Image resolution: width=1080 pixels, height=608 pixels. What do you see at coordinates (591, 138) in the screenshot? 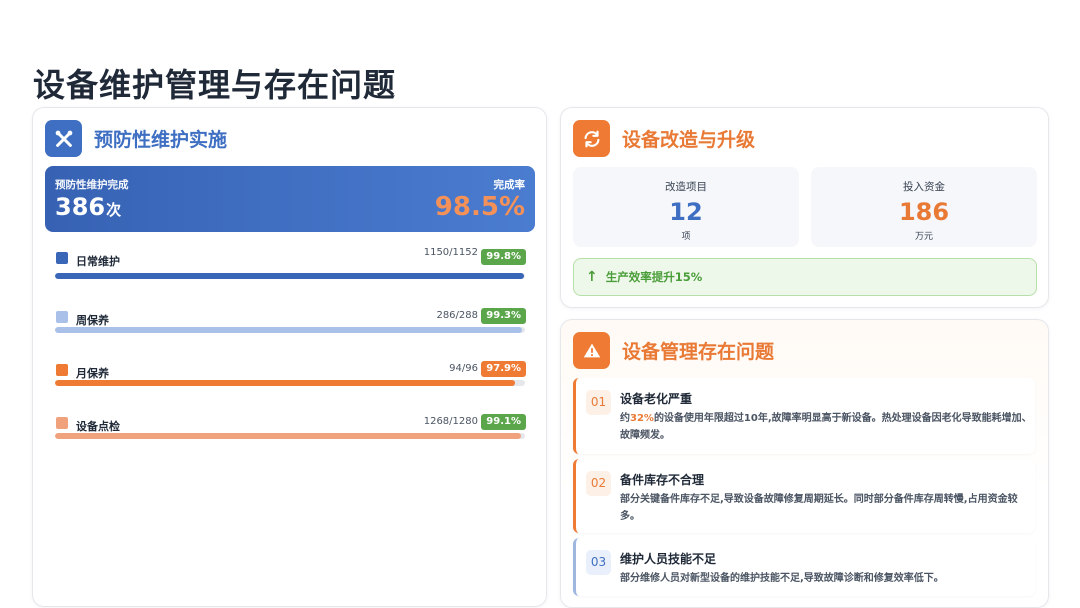
I see `refresh-icon` at bounding box center [591, 138].